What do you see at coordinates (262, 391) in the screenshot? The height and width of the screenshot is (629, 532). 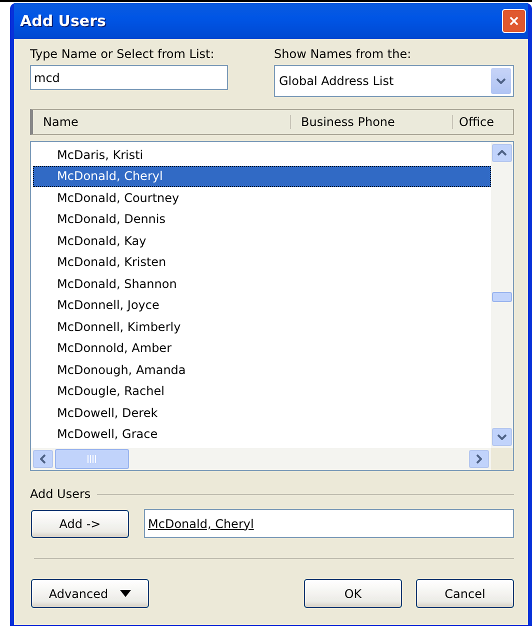 I see `list-row: McDougle, Rachel` at bounding box center [262, 391].